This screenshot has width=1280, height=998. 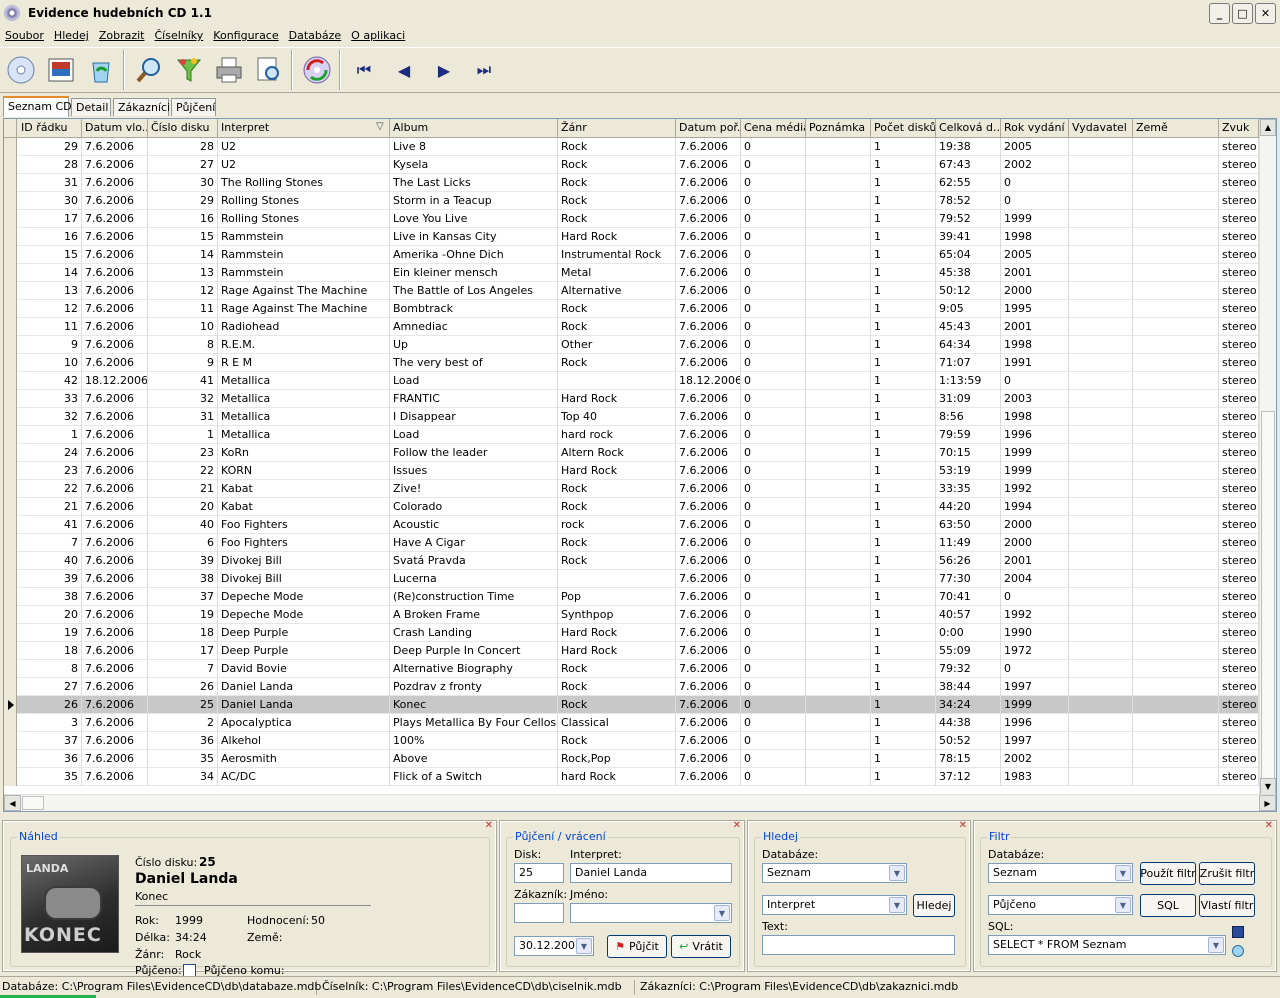 I want to click on table-cell: Alkehol, so click(x=304, y=741).